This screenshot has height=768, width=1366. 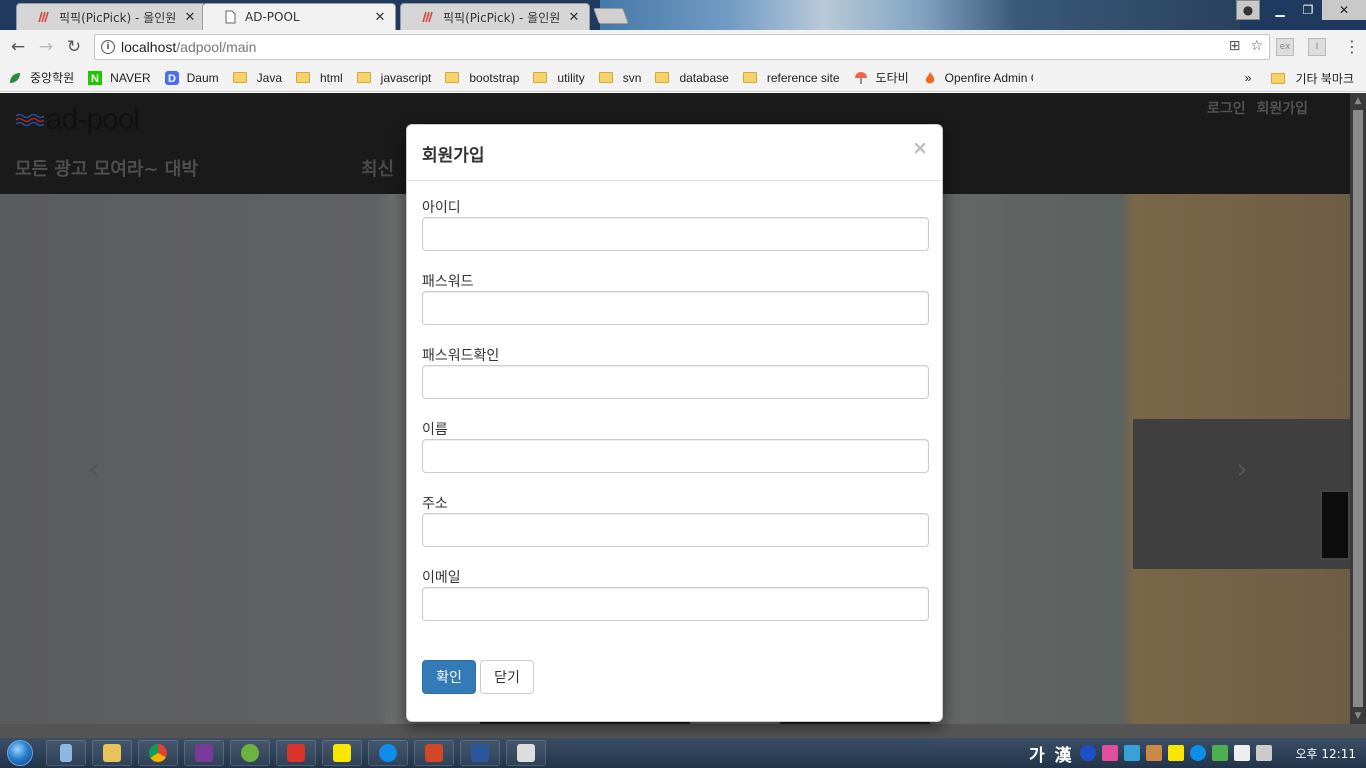 I want to click on flag-icon, so click(x=1241, y=753).